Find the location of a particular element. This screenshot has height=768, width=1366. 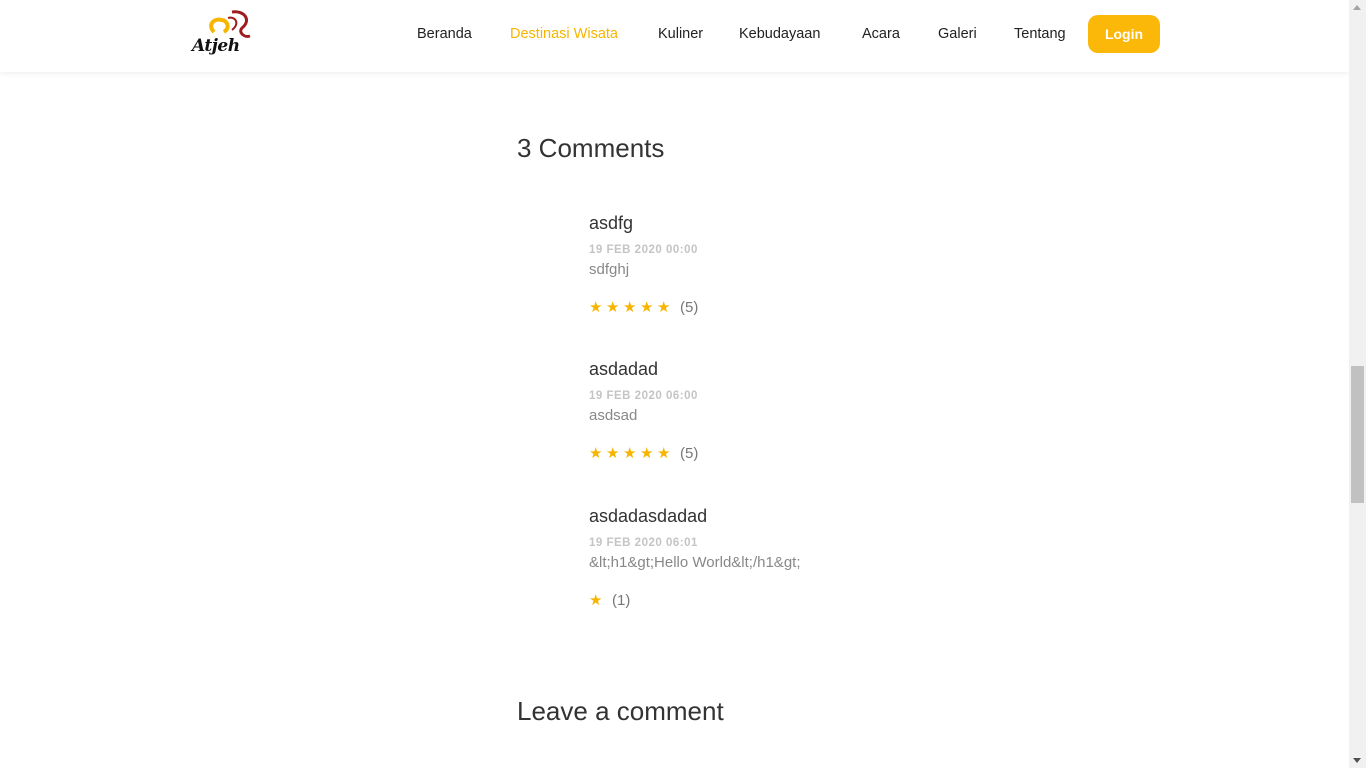

nav-tentang: Tentang is located at coordinates (1040, 34).